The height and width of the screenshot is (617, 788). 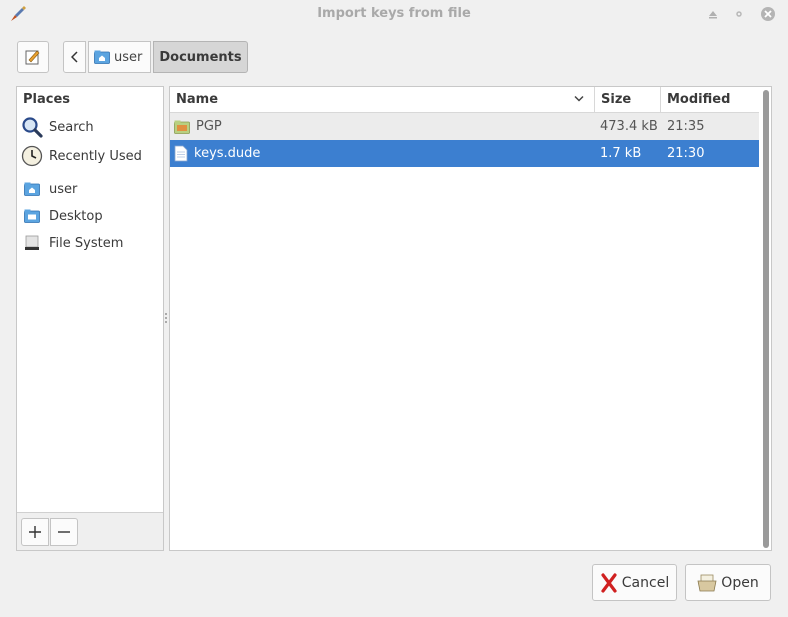 I want to click on sidebar-item-label: user, so click(x=63, y=189).